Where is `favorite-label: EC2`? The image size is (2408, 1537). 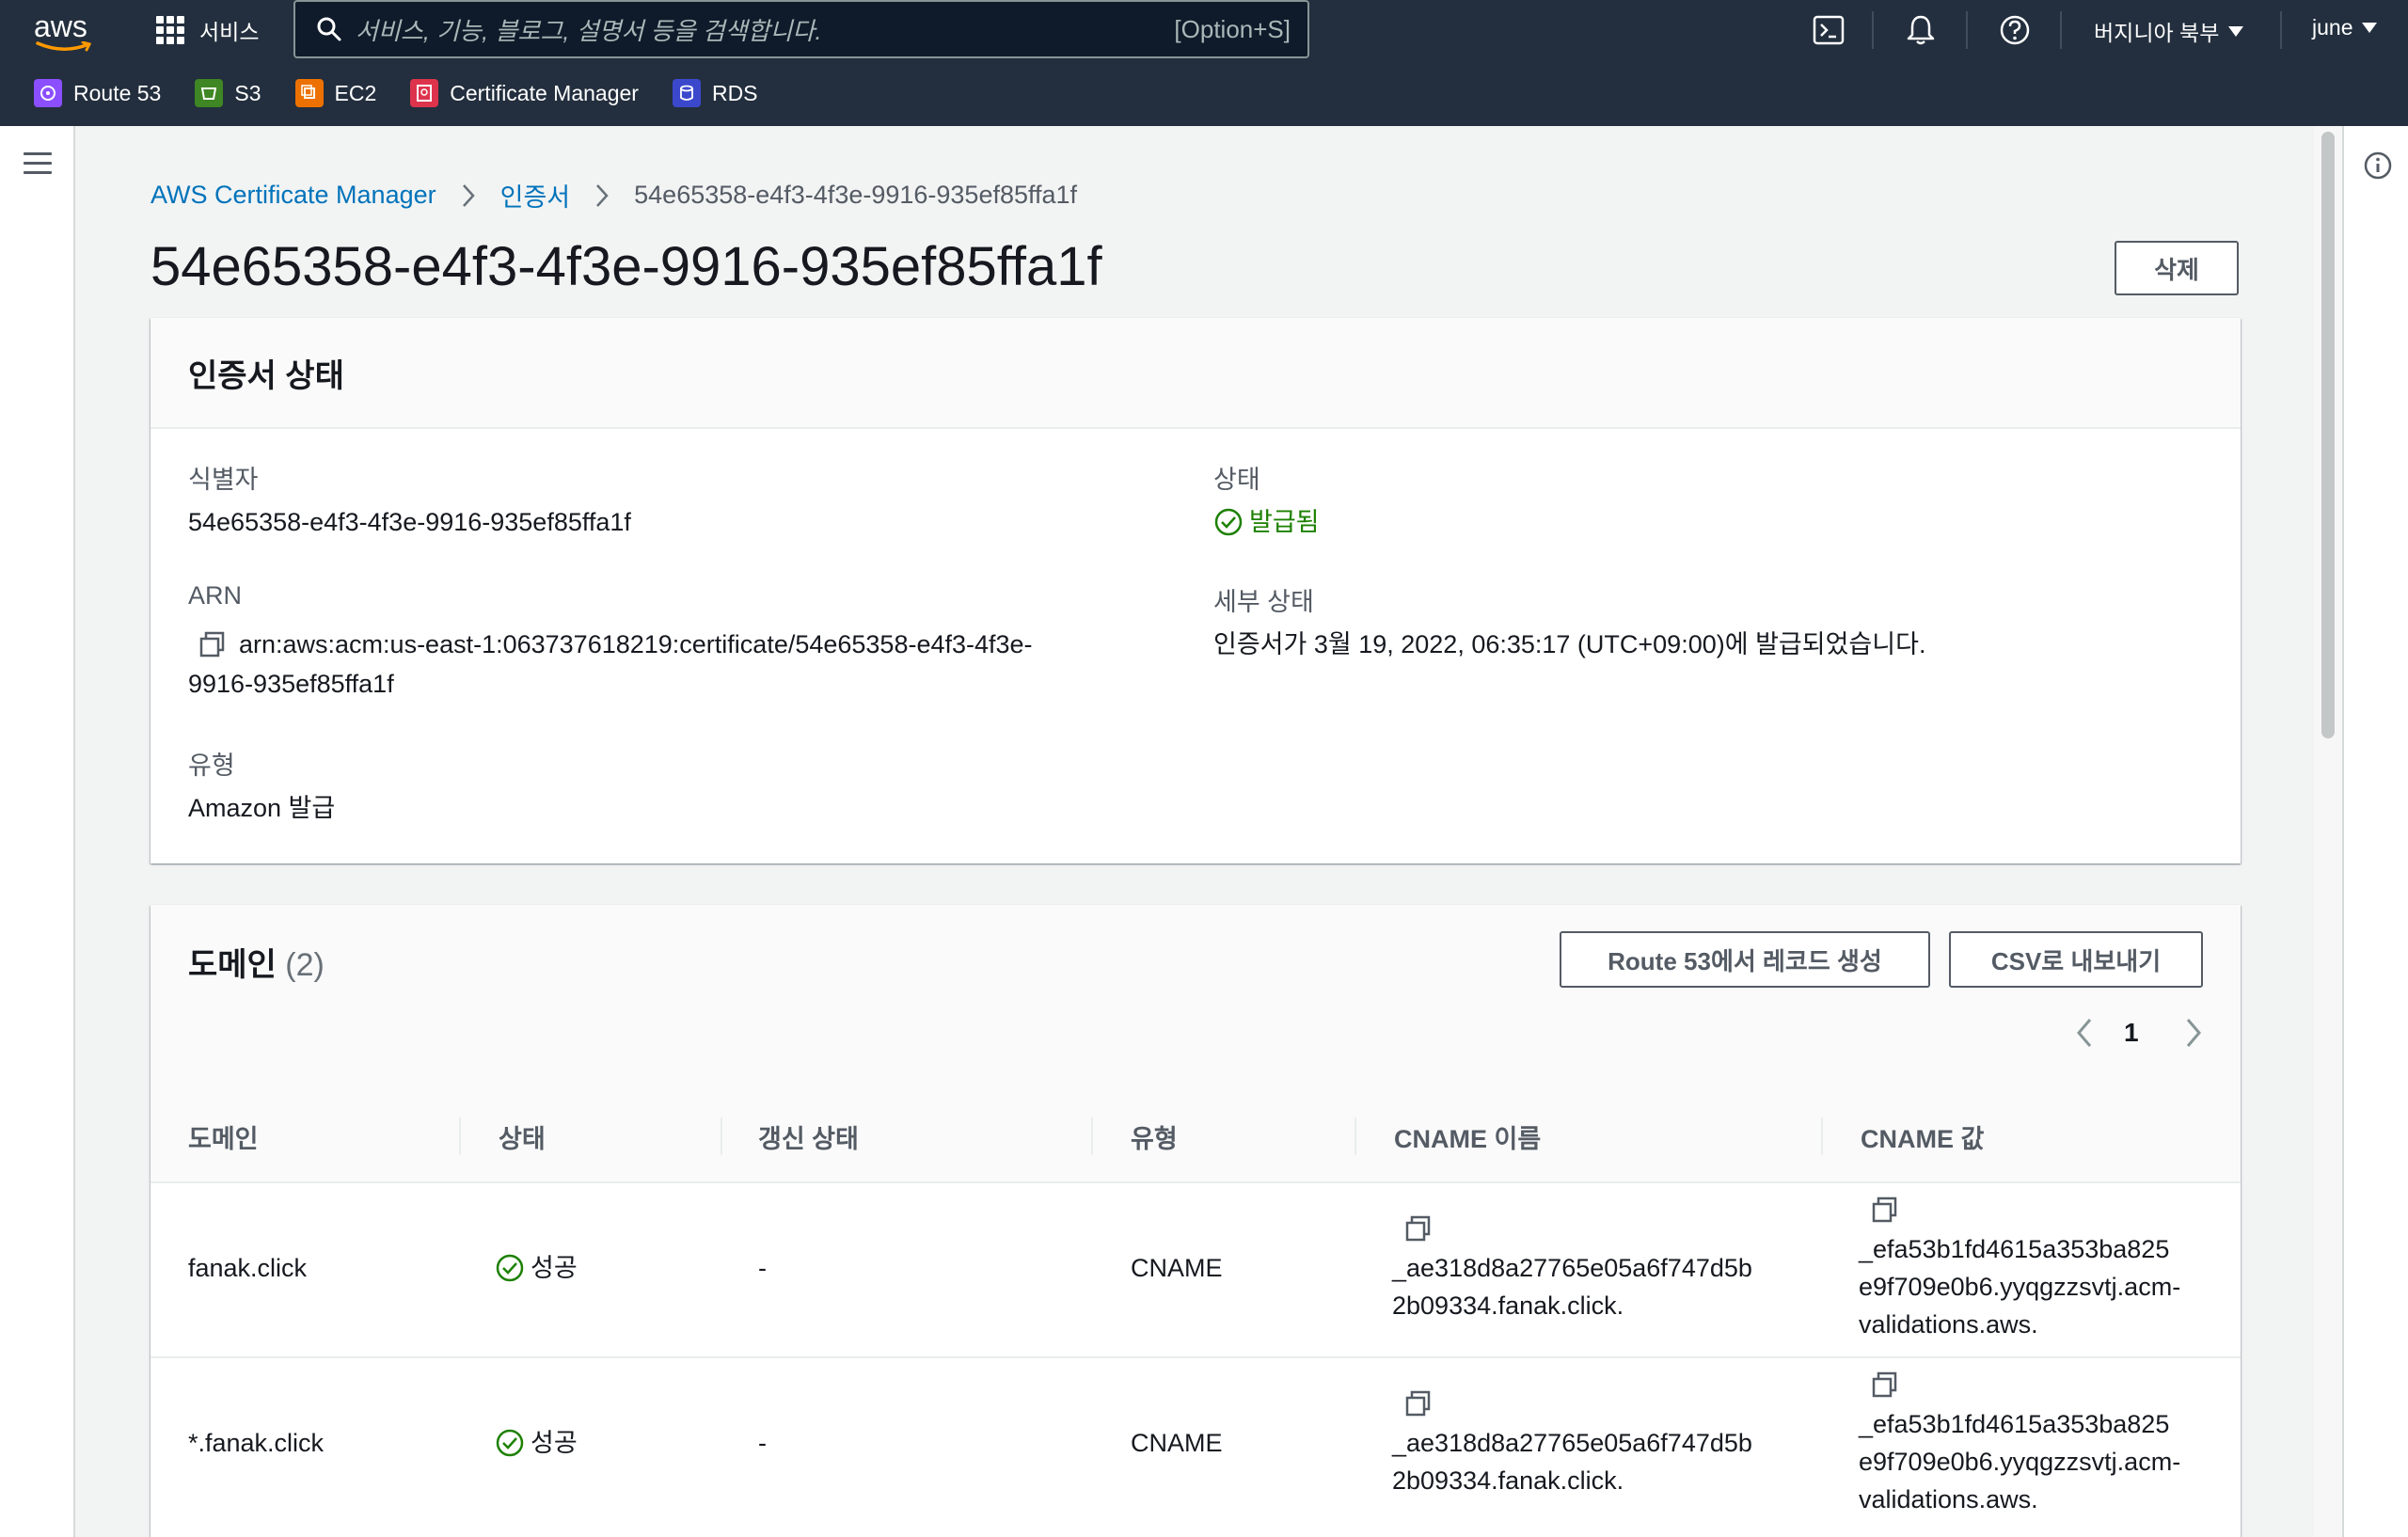 favorite-label: EC2 is located at coordinates (356, 92).